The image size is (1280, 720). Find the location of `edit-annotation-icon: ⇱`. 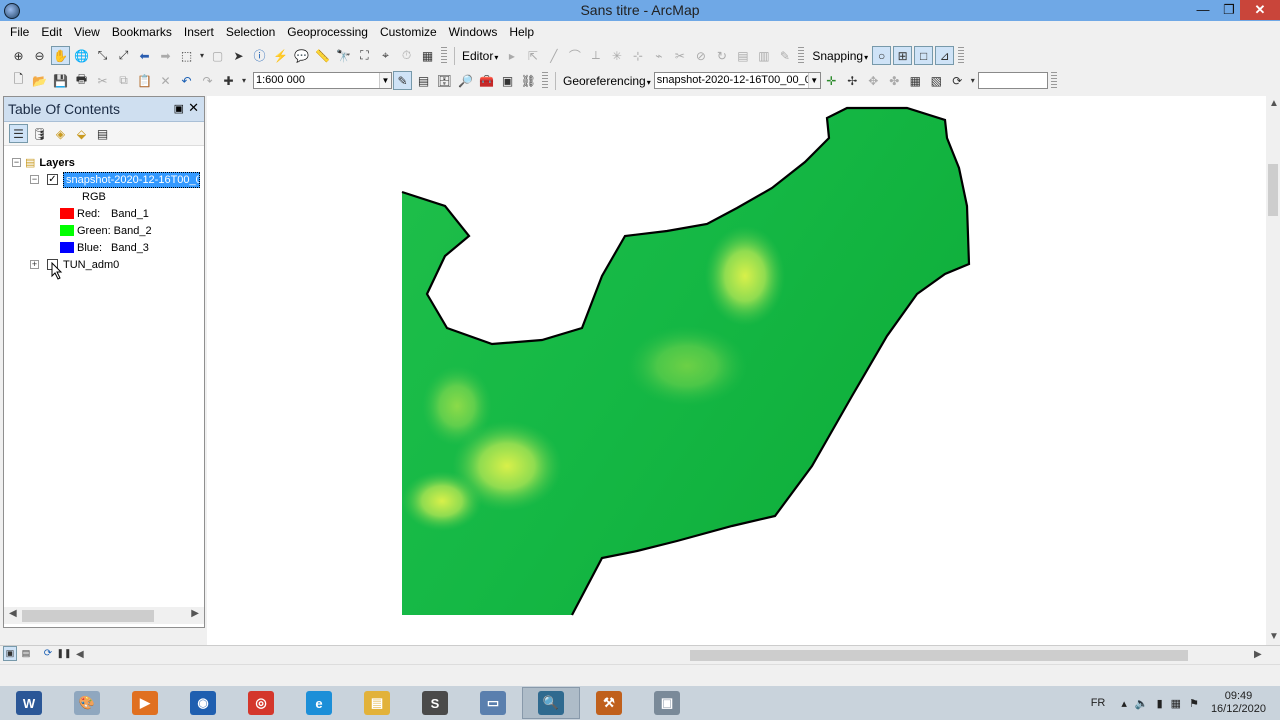

edit-annotation-icon: ⇱ is located at coordinates (532, 55).